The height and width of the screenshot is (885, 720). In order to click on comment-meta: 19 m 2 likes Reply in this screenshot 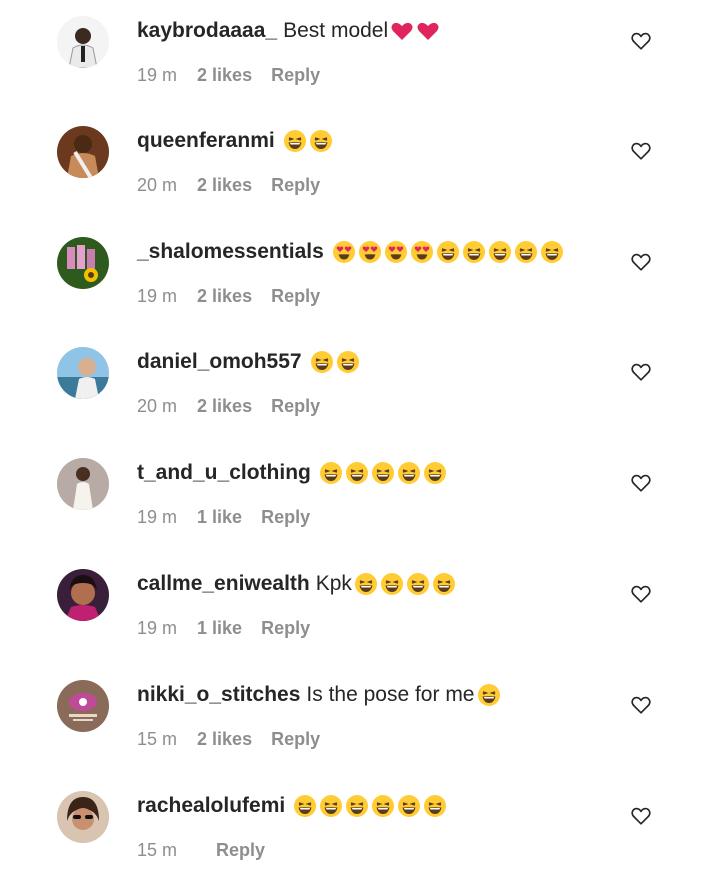, I will do `click(228, 75)`.